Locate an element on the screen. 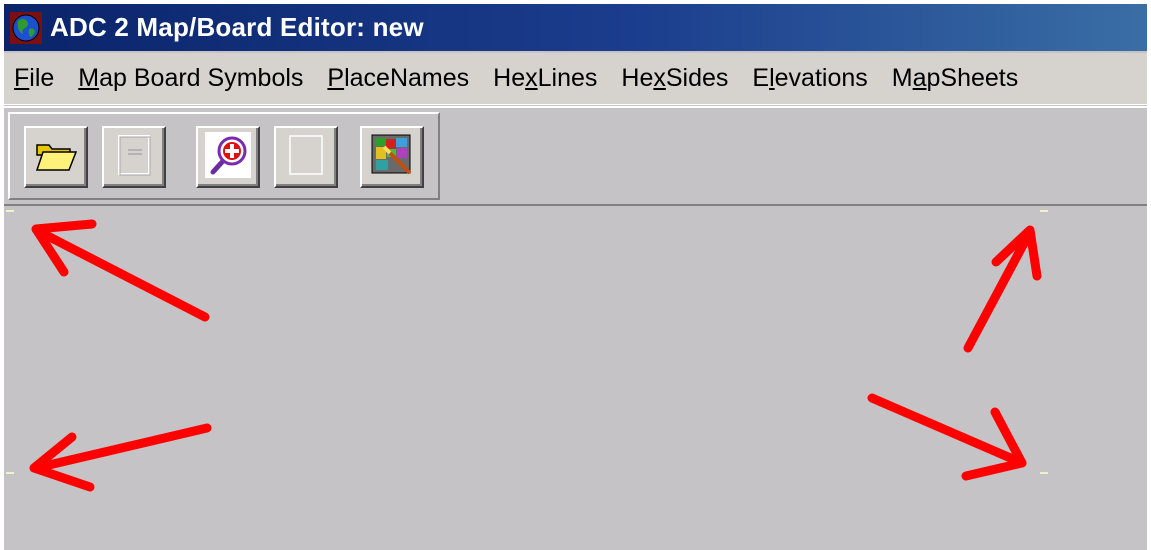  title-bar: ADC 2 Map/Board Editor: new is located at coordinates (575, 27).